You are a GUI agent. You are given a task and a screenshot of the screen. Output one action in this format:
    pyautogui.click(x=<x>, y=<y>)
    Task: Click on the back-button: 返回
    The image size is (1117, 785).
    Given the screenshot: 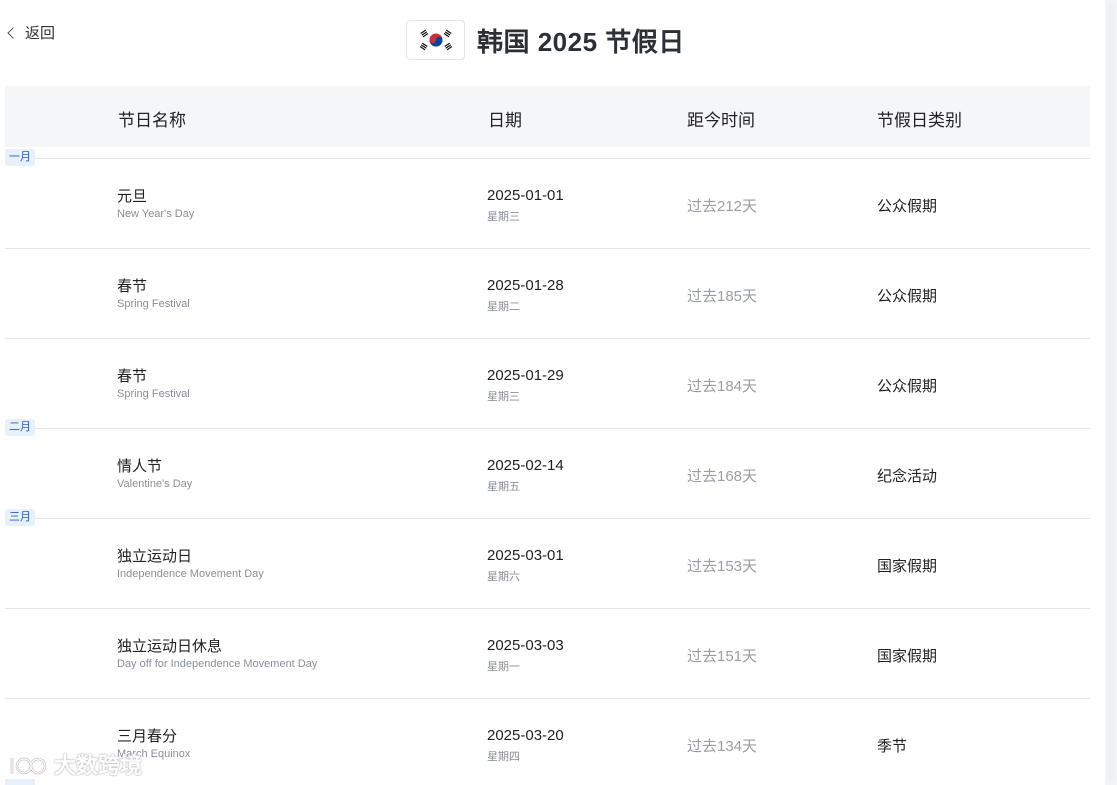 What is the action you would take?
    pyautogui.click(x=31, y=32)
    